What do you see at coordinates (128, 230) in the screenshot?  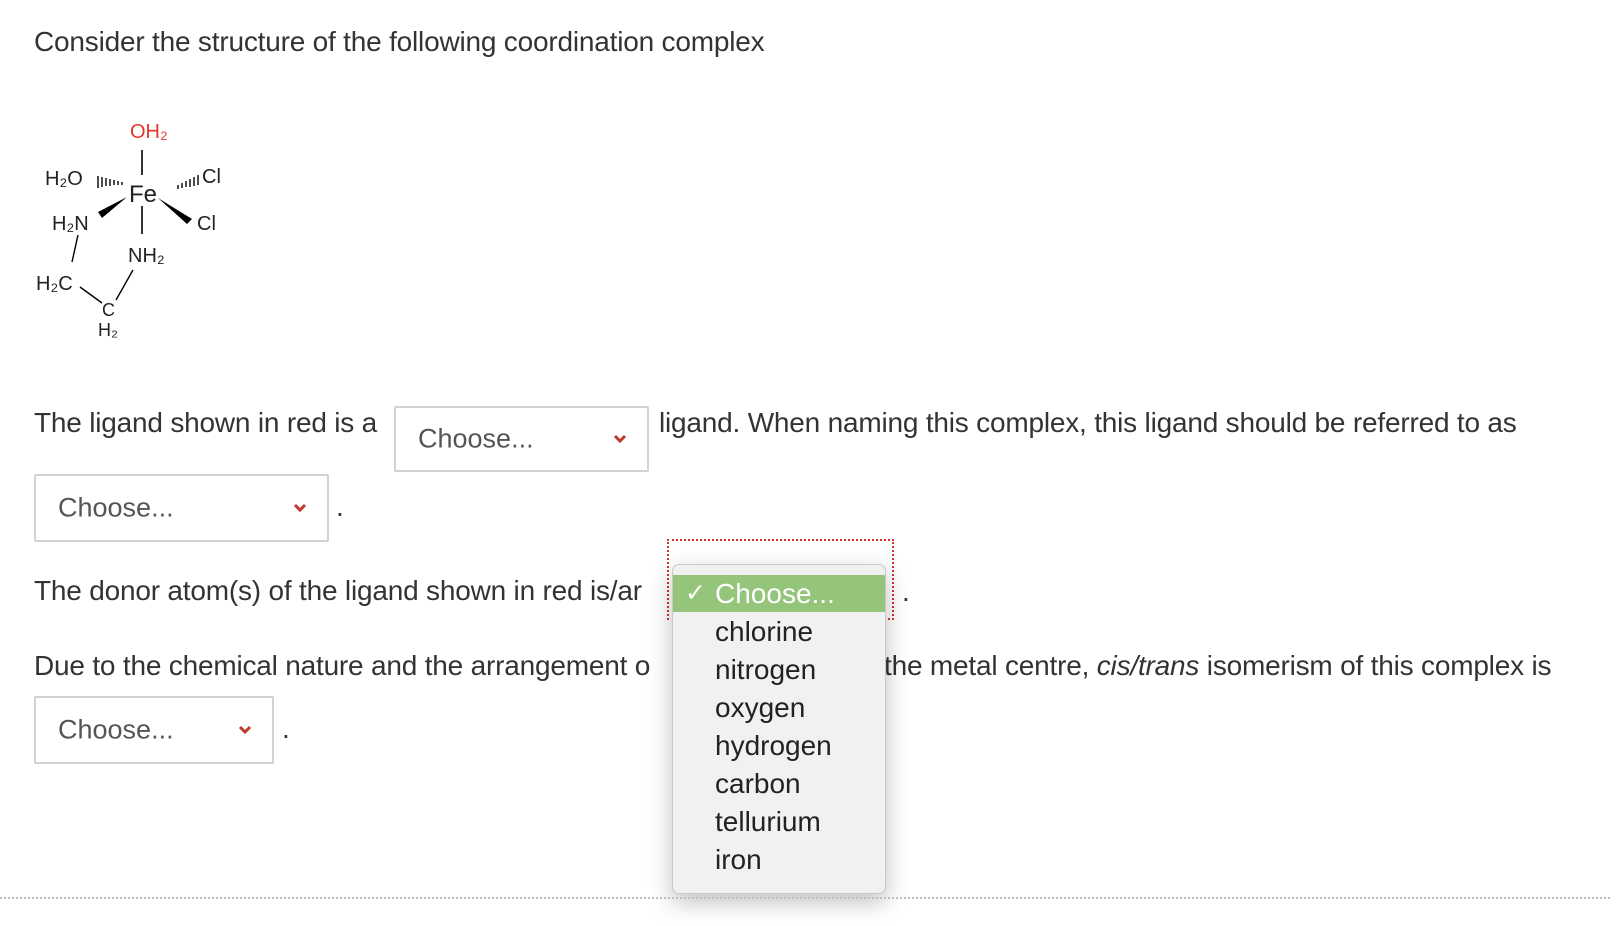 I see `coordination-complex-structure: OH₂ H₂O Fe Cl Cl H₂N NH₂ H₂C C H₂` at bounding box center [128, 230].